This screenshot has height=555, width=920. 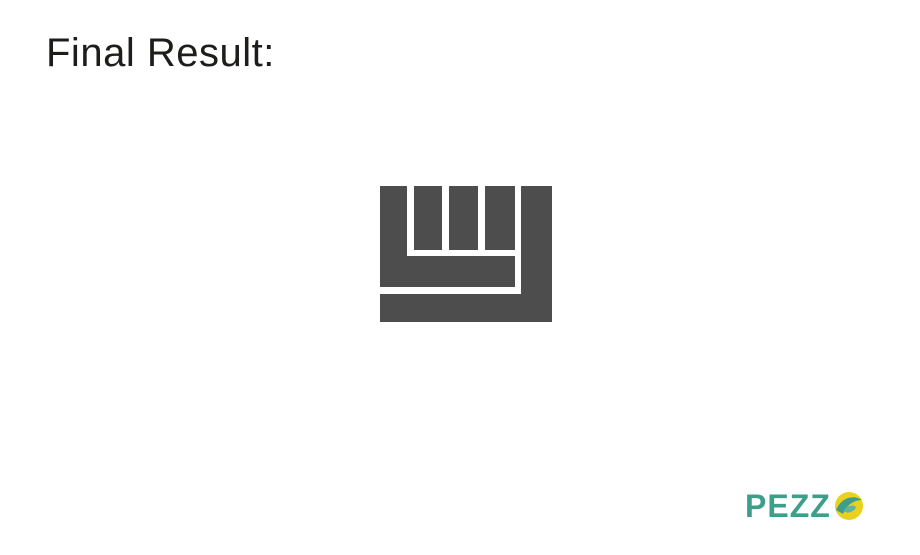 What do you see at coordinates (450, 290) in the screenshot?
I see `figure-channel-bottom` at bounding box center [450, 290].